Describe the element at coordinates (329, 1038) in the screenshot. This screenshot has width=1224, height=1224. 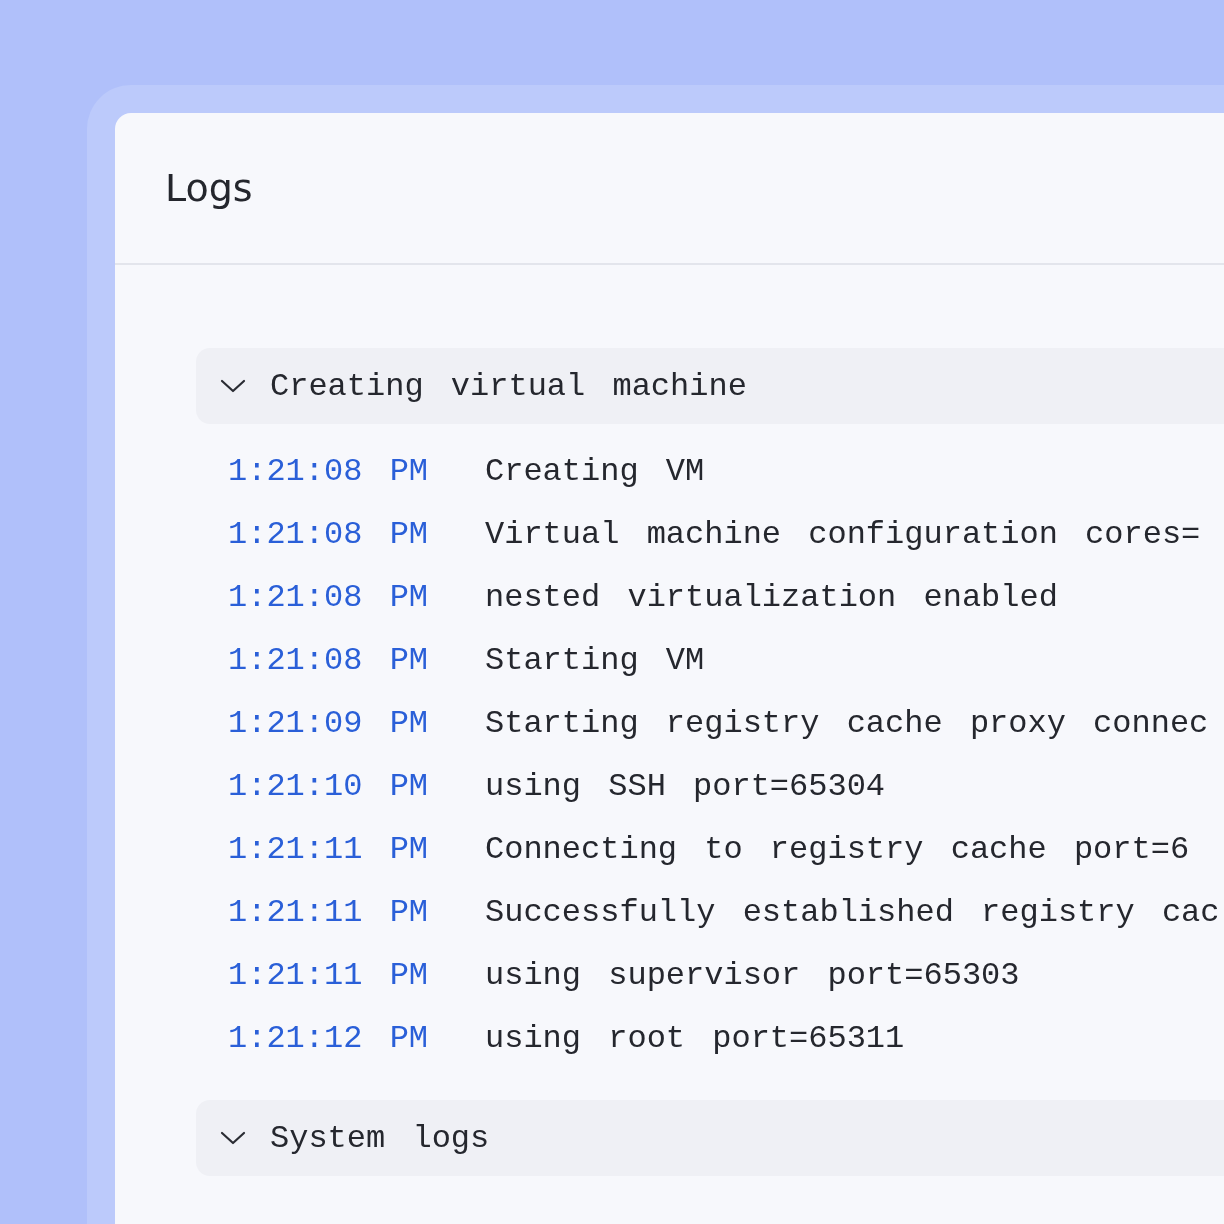
I see `log-timestamp: 1:21:12 PM` at that location.